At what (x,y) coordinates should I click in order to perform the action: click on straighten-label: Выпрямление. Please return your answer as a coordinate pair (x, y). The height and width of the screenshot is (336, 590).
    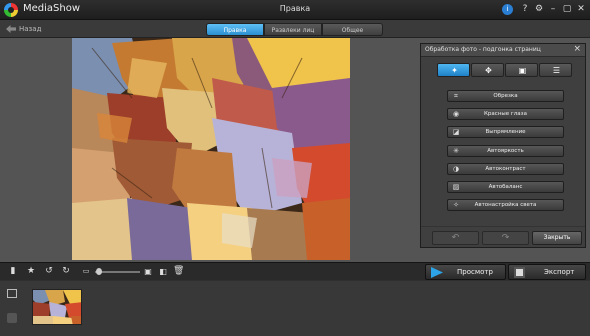
    Looking at the image, I should click on (505, 132).